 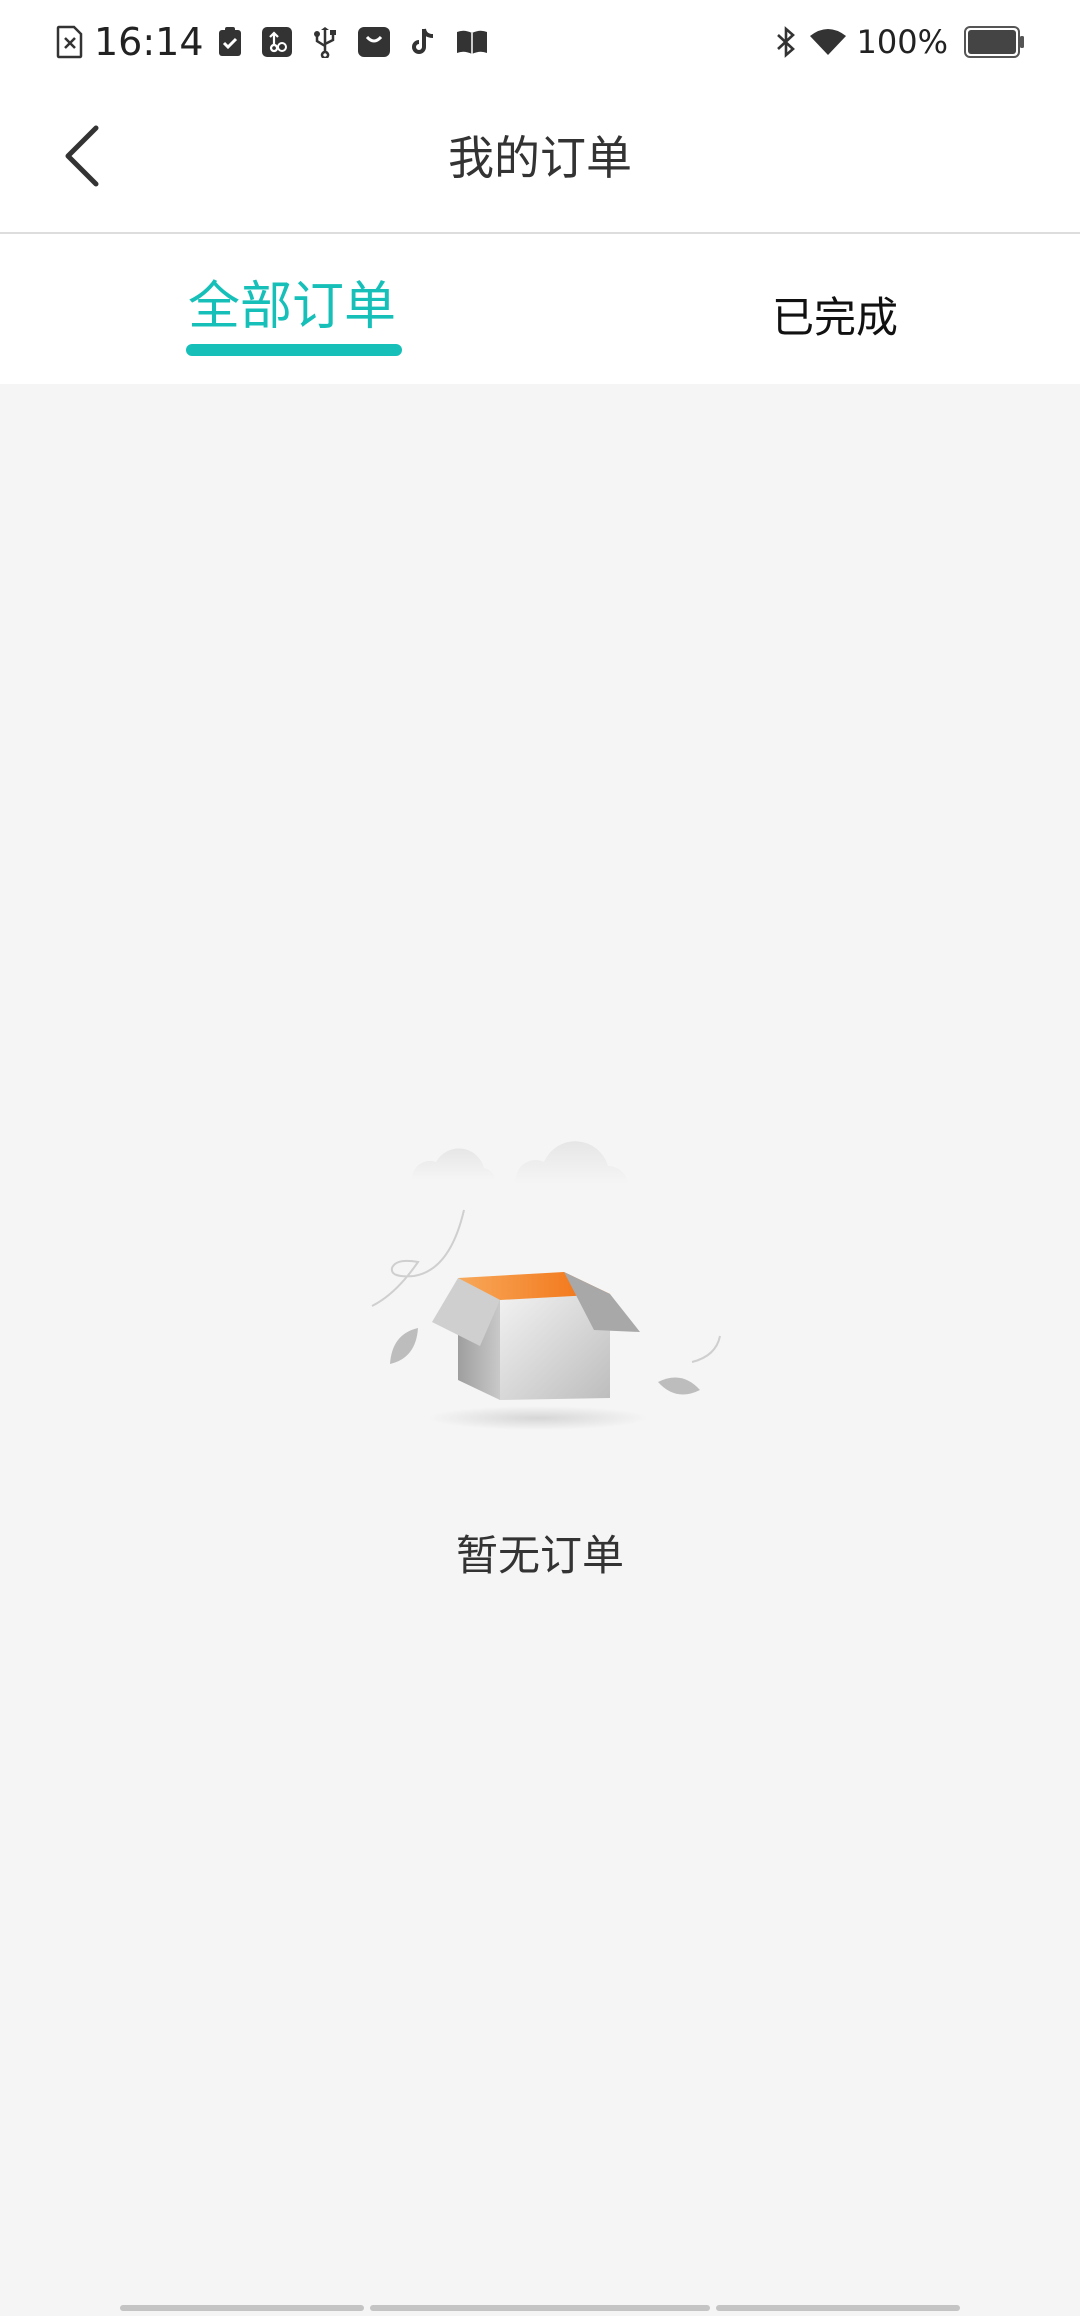 I want to click on usb-icon, so click(x=325, y=42).